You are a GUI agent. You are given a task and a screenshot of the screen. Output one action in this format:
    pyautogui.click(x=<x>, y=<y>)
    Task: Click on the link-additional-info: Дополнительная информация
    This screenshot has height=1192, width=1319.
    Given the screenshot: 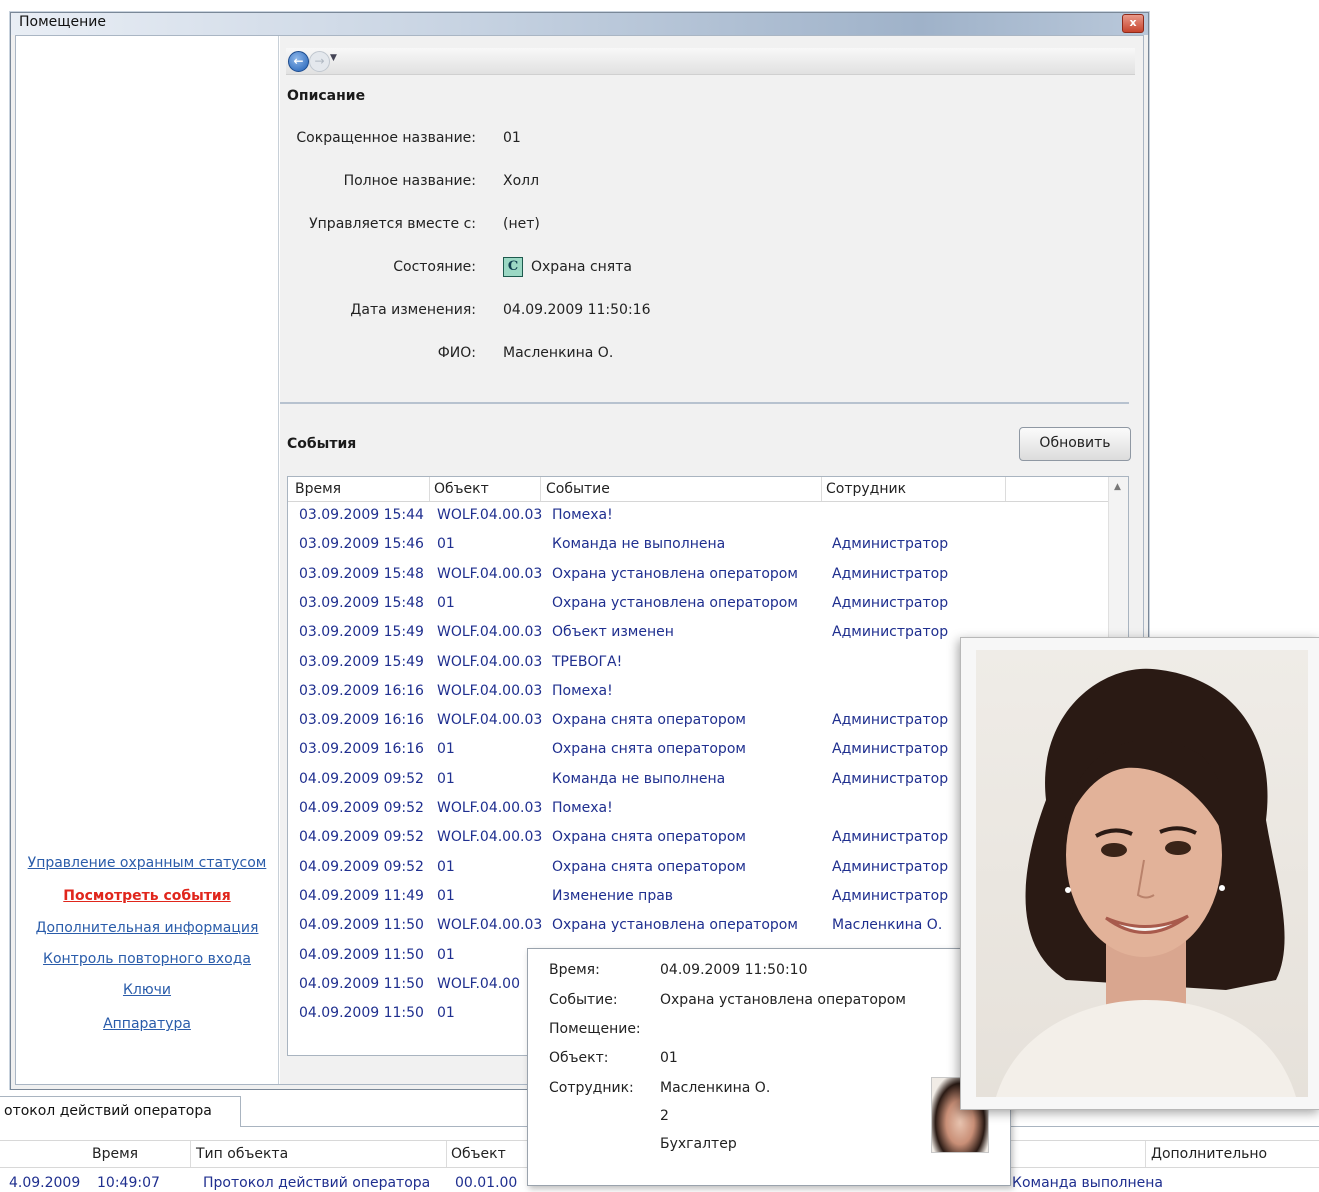 What is the action you would take?
    pyautogui.click(x=147, y=928)
    